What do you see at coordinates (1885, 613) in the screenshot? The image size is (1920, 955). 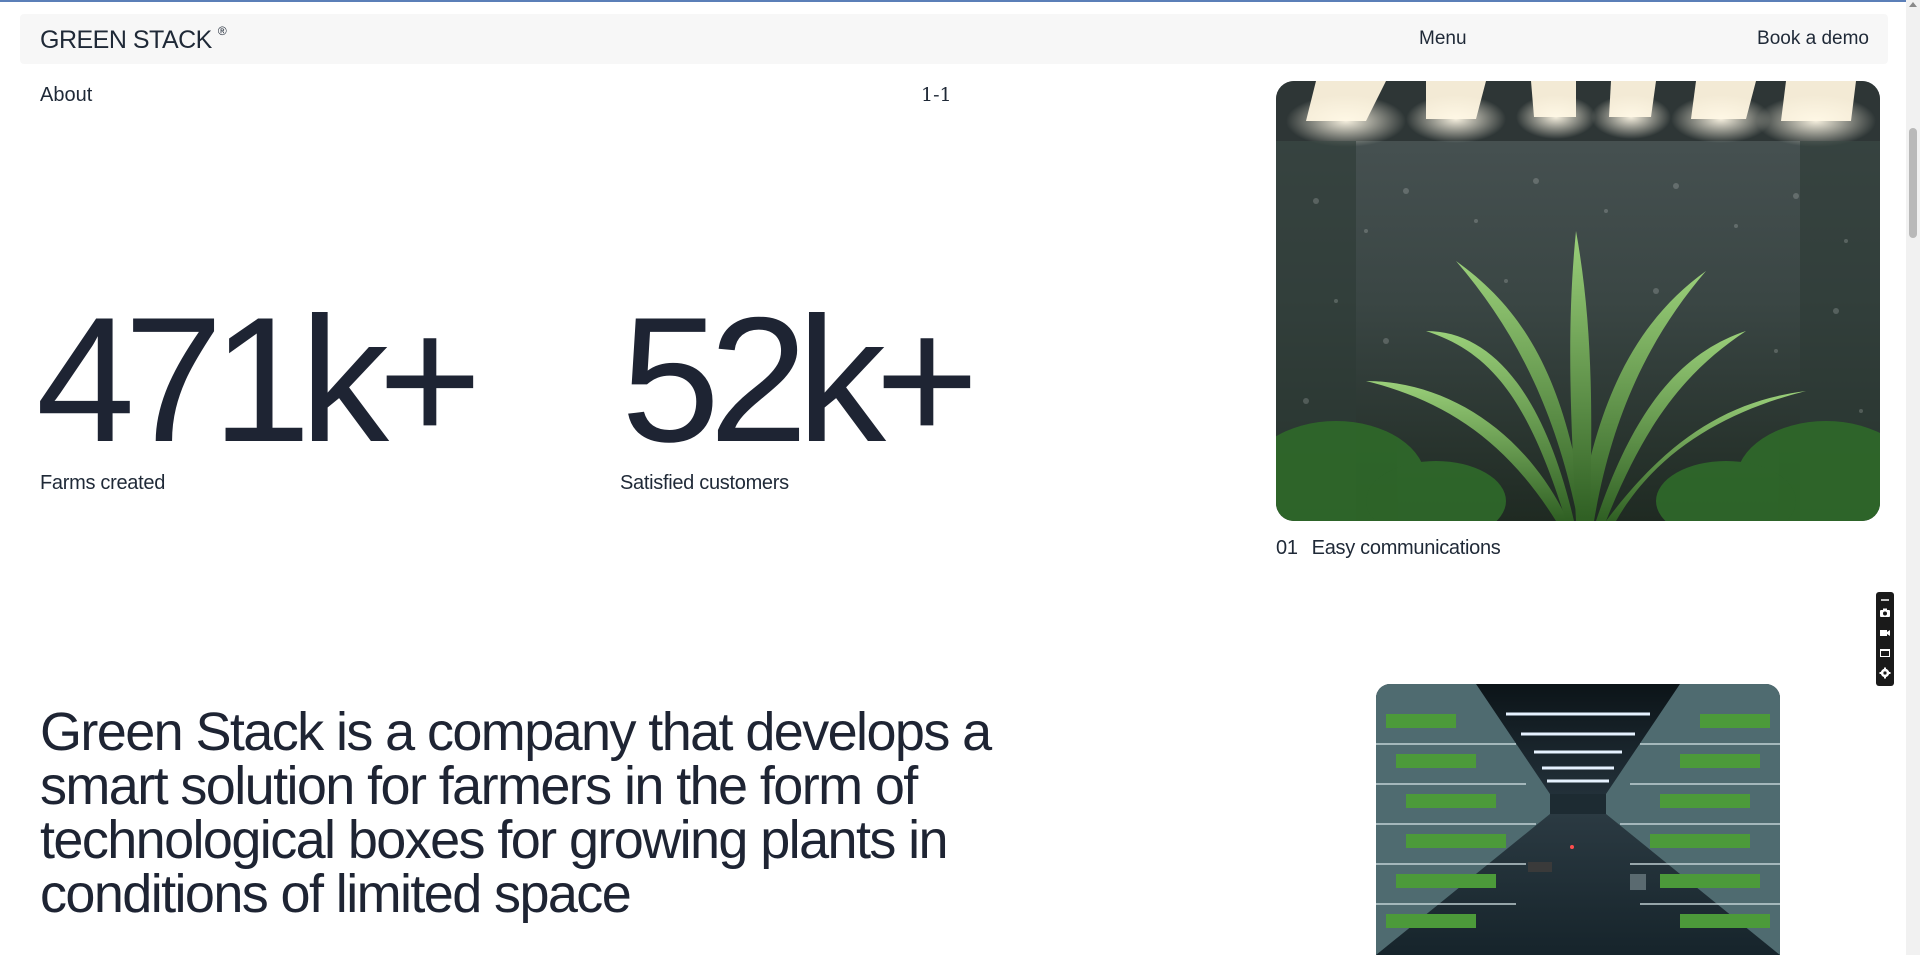 I see `camera-icon` at bounding box center [1885, 613].